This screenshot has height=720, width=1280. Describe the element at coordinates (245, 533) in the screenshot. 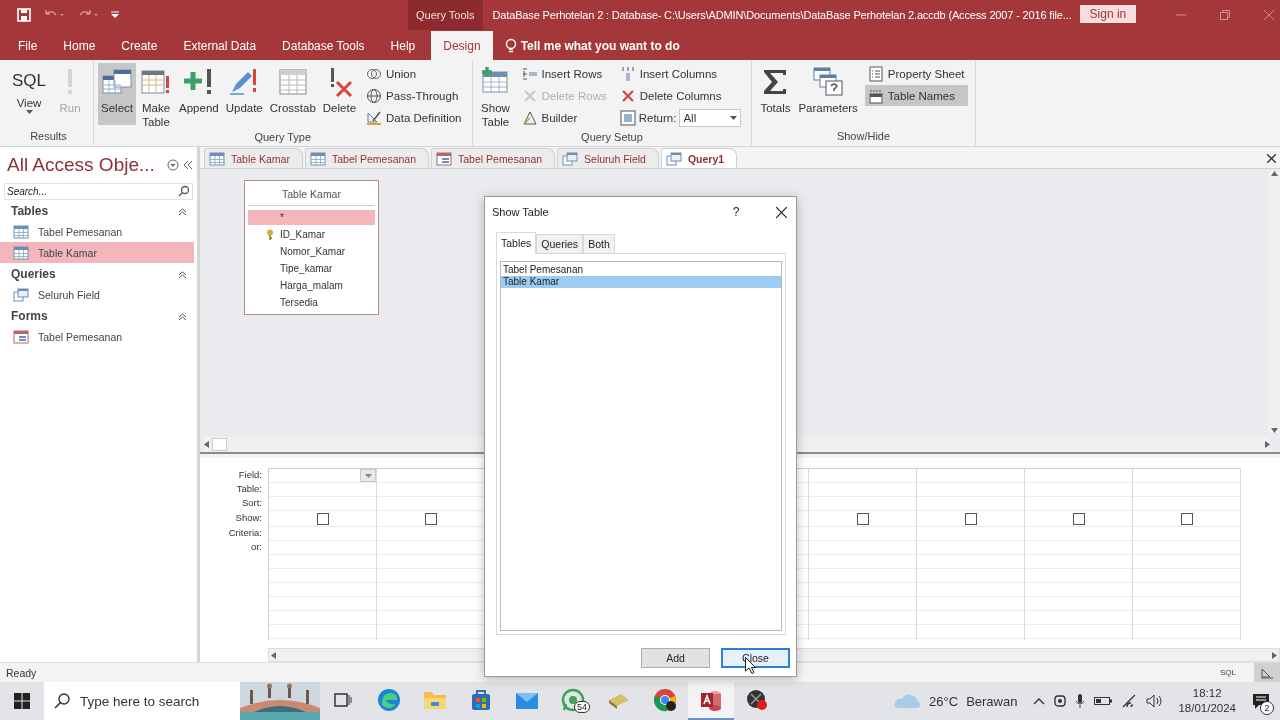

I see `row-label: Criteria:` at that location.